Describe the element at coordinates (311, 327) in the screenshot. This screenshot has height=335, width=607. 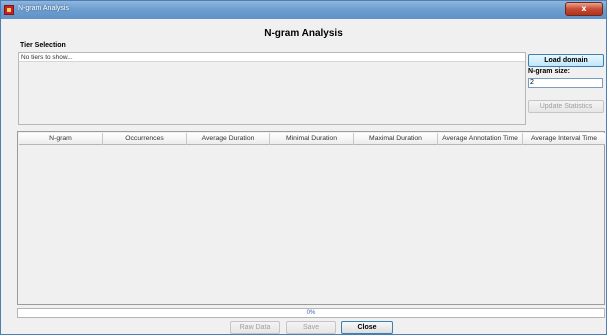
I see `save-button: Save` at that location.